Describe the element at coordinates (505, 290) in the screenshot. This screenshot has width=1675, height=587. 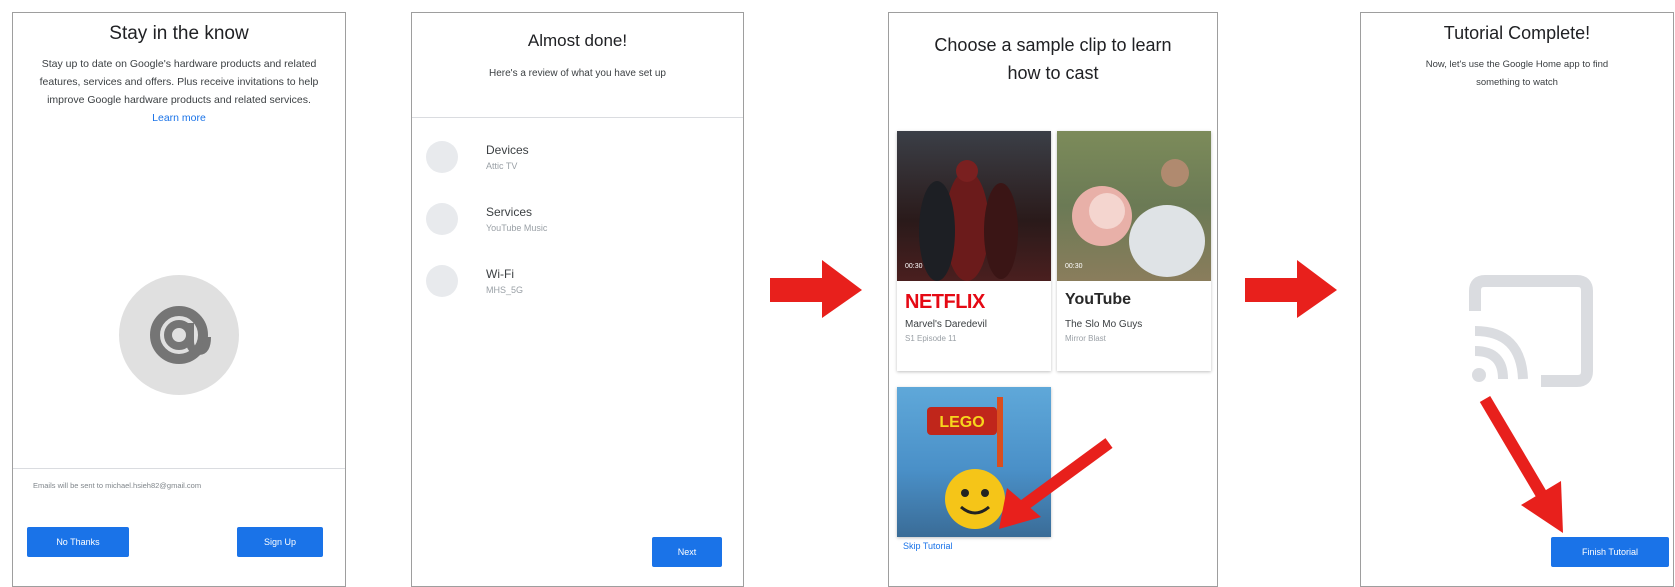
I see `row-value: MHS_5G` at that location.